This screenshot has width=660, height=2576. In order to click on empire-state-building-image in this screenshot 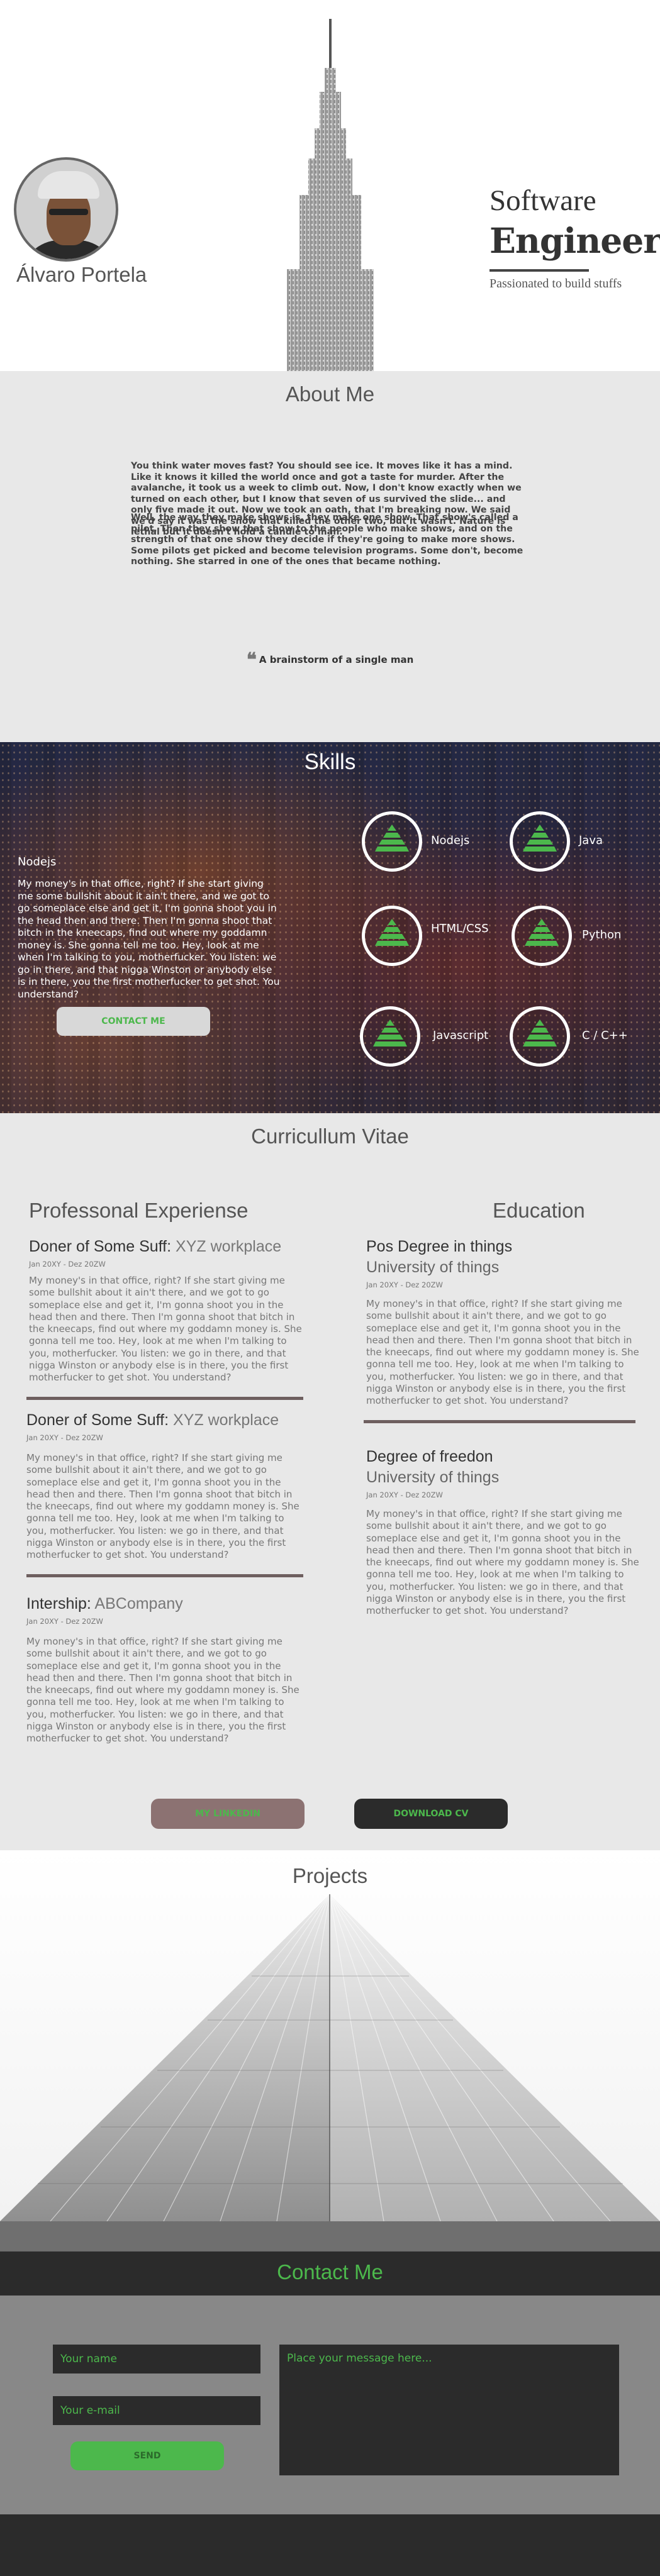, I will do `click(330, 195)`.